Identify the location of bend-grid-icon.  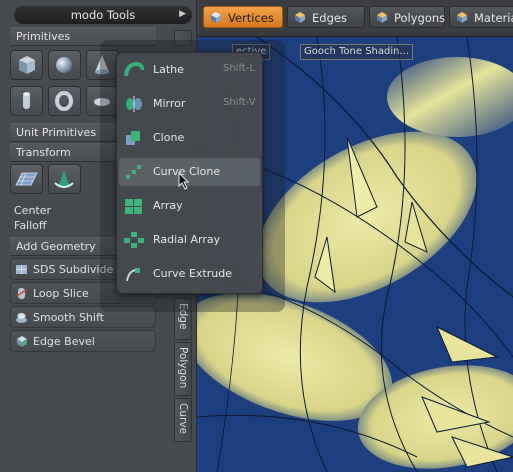
(26, 179).